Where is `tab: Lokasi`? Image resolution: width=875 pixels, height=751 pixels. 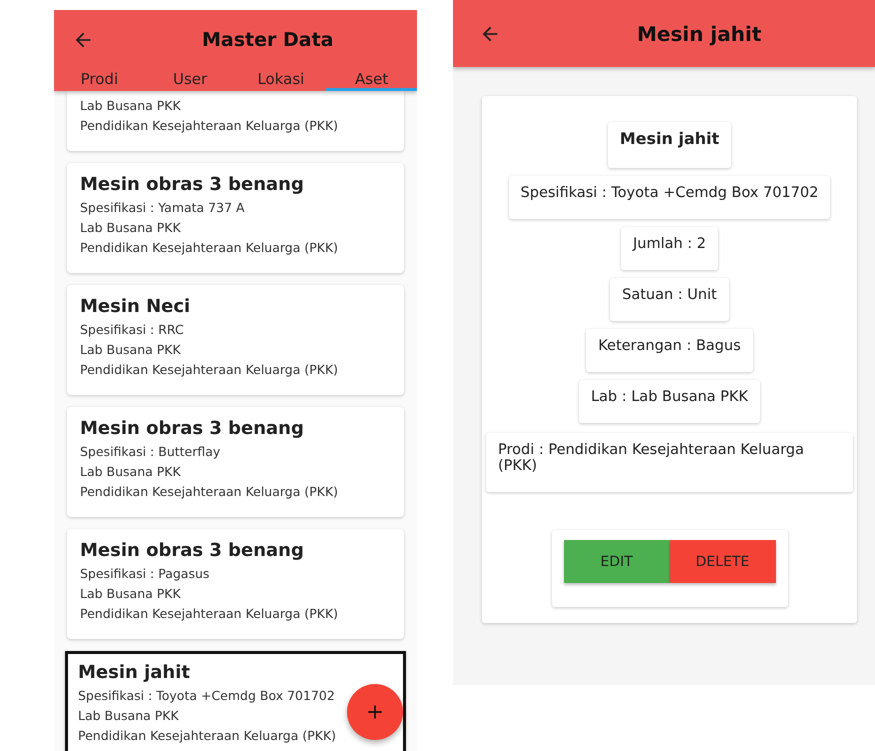
tab: Lokasi is located at coordinates (281, 80).